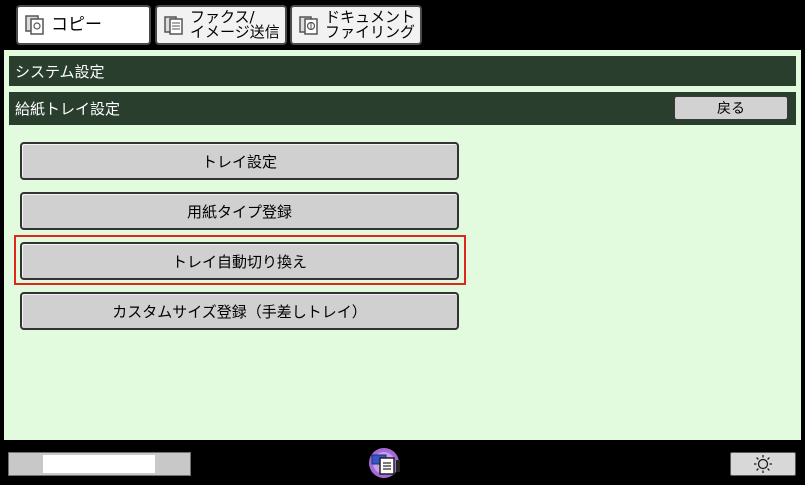  Describe the element at coordinates (60, 71) in the screenshot. I see `system-settings-title: システム設定` at that location.